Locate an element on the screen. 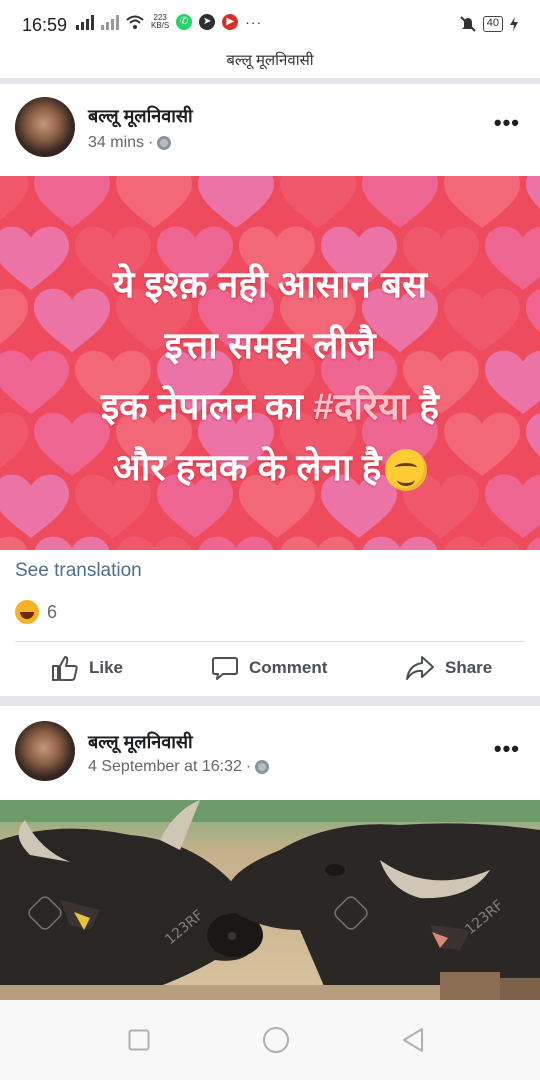 This screenshot has height=1080, width=540. reactions-summary: 6 is located at coordinates (36, 612).